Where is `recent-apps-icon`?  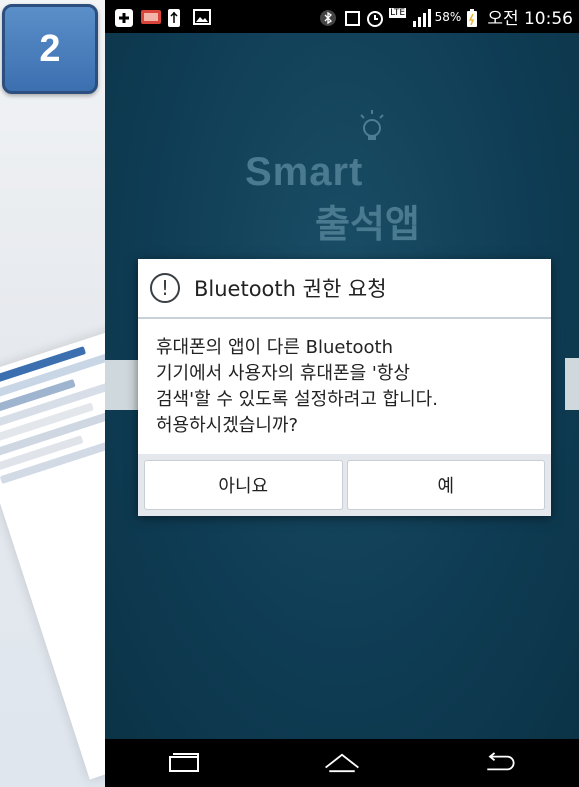 recent-apps-icon is located at coordinates (184, 763).